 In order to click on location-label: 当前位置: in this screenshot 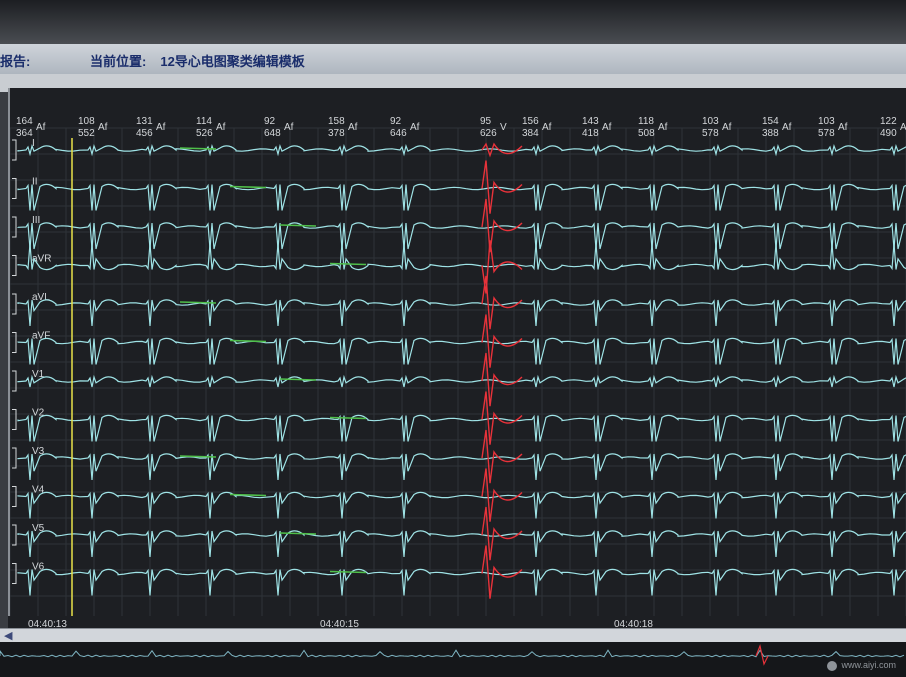, I will do `click(118, 61)`.